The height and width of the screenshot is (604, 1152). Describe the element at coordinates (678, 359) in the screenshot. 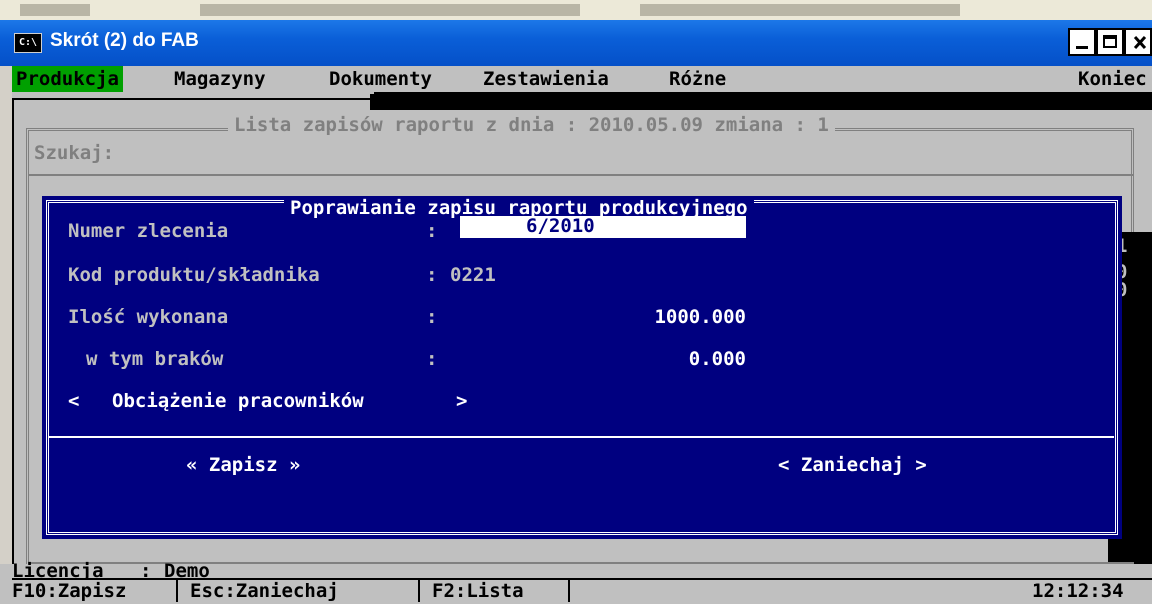

I see `defects-value: 0.000` at that location.